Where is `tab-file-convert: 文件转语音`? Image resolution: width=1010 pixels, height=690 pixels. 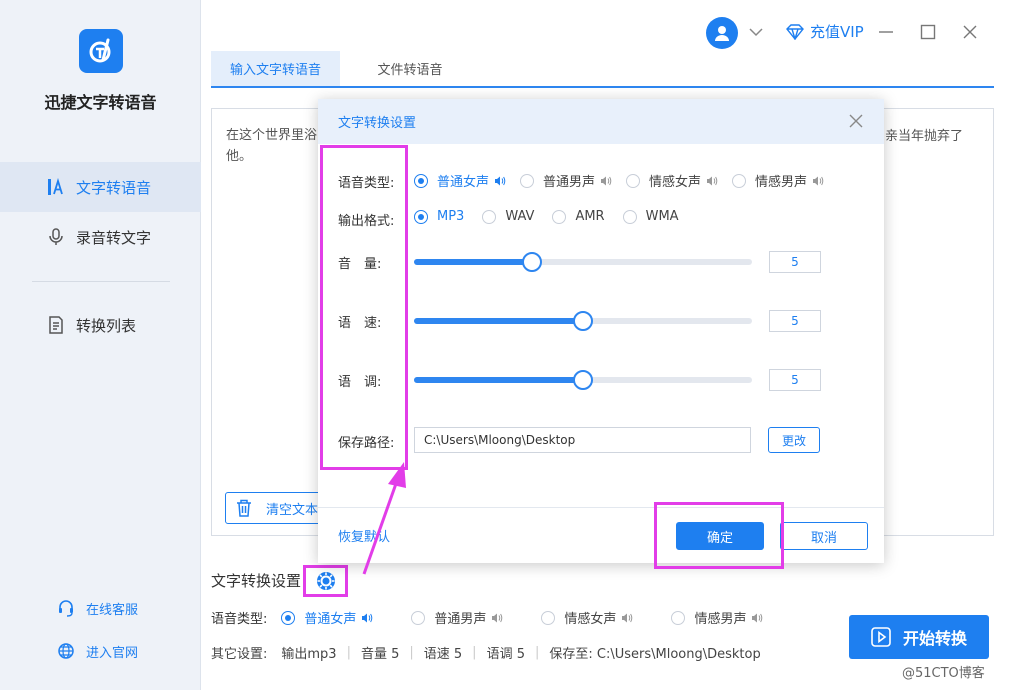 tab-file-convert: 文件转语音 is located at coordinates (410, 68).